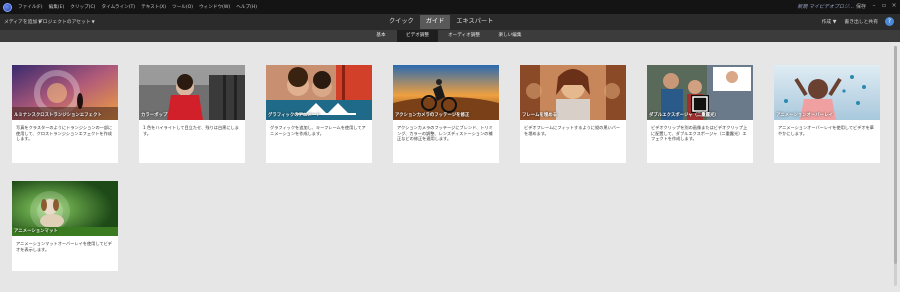  Describe the element at coordinates (246, 7) in the screenshot. I see `menu-help: ヘルプ(H)` at that location.